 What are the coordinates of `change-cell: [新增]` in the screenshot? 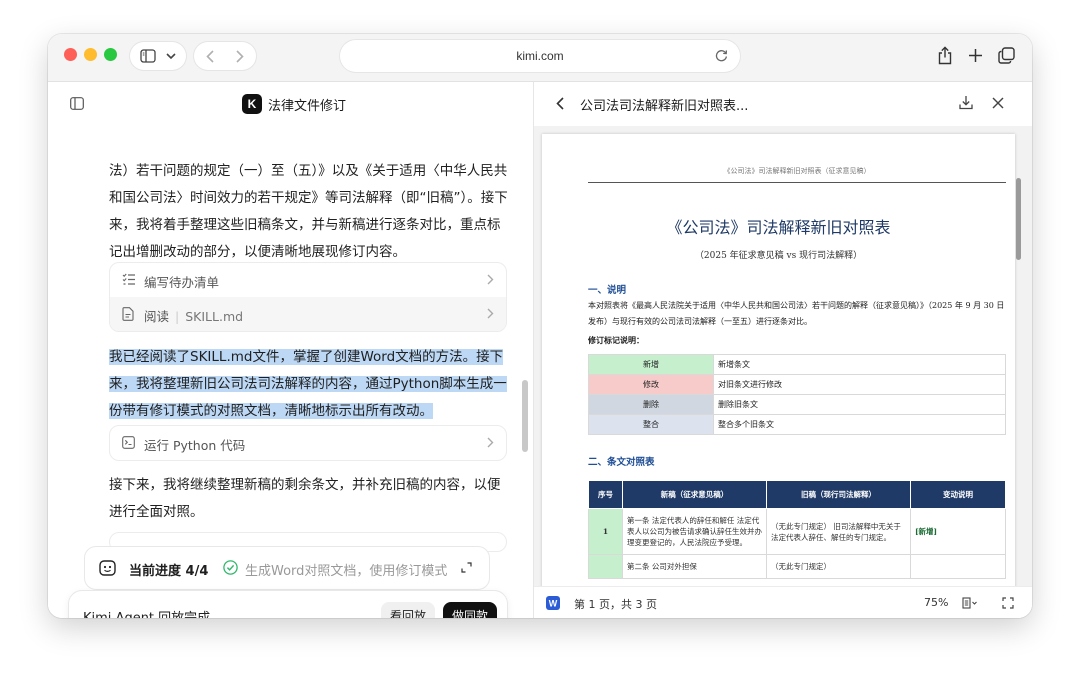 It's located at (958, 531).